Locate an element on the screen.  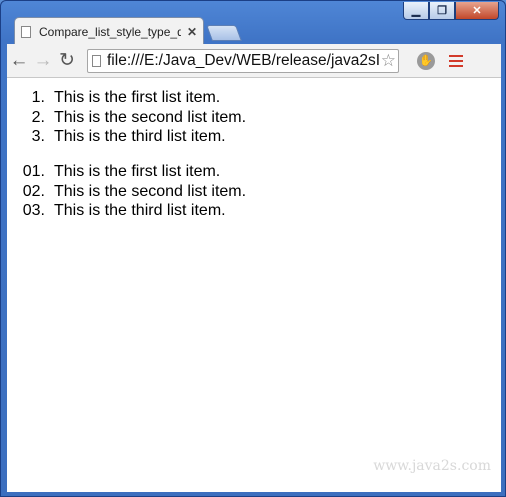
back-icon: ← is located at coordinates (19, 61).